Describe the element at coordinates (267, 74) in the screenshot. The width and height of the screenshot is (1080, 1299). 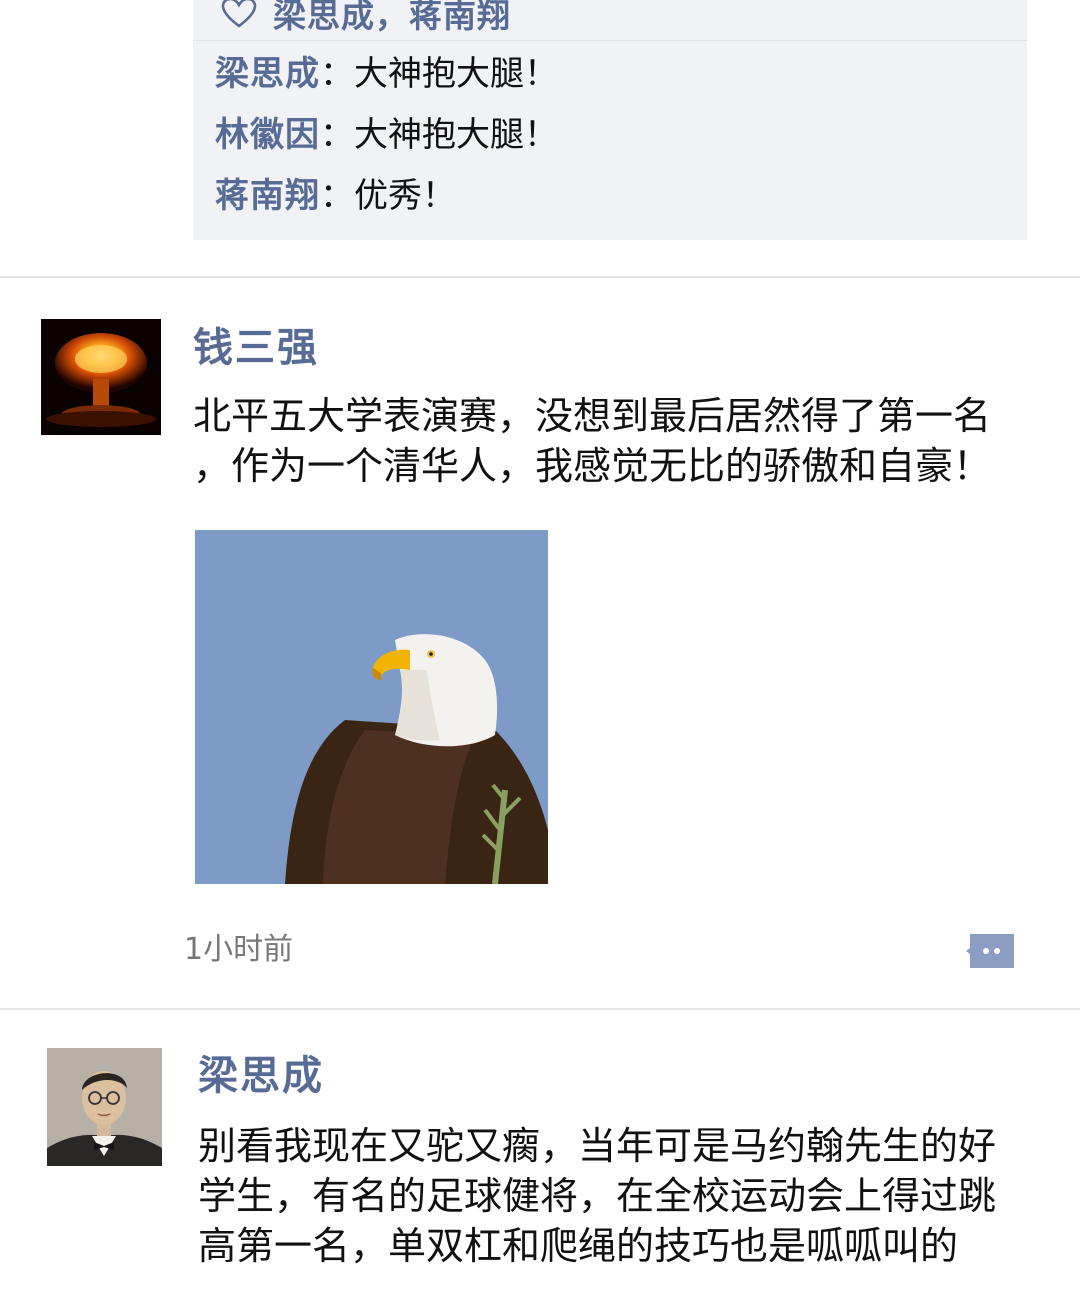
I see `comment-author: 梁思成` at that location.